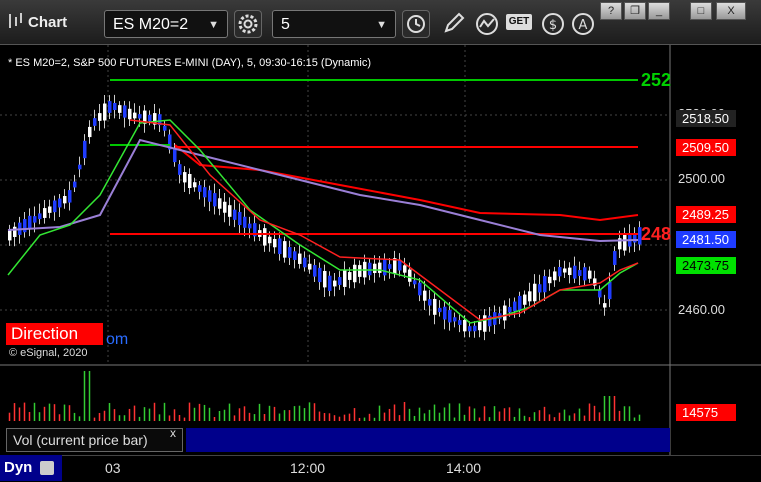 The height and width of the screenshot is (482, 761). What do you see at coordinates (173, 433) in the screenshot?
I see `volume-close-button: x` at bounding box center [173, 433].